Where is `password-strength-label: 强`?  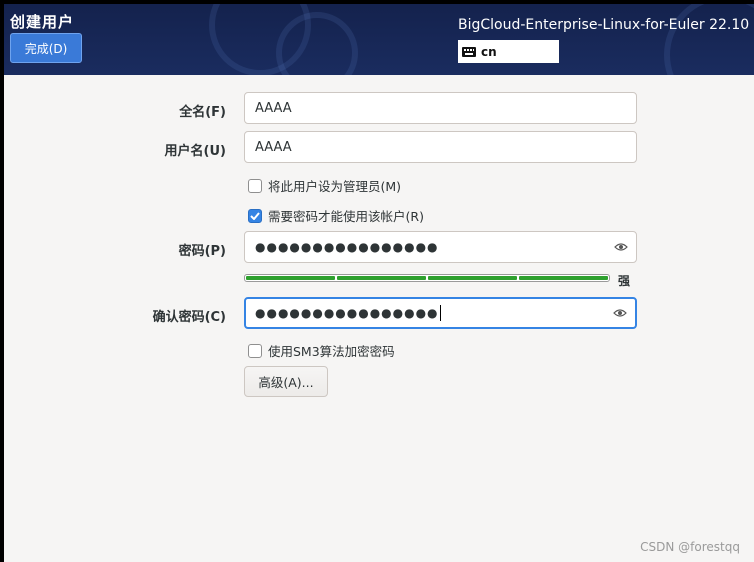
password-strength-label: 强 is located at coordinates (624, 281).